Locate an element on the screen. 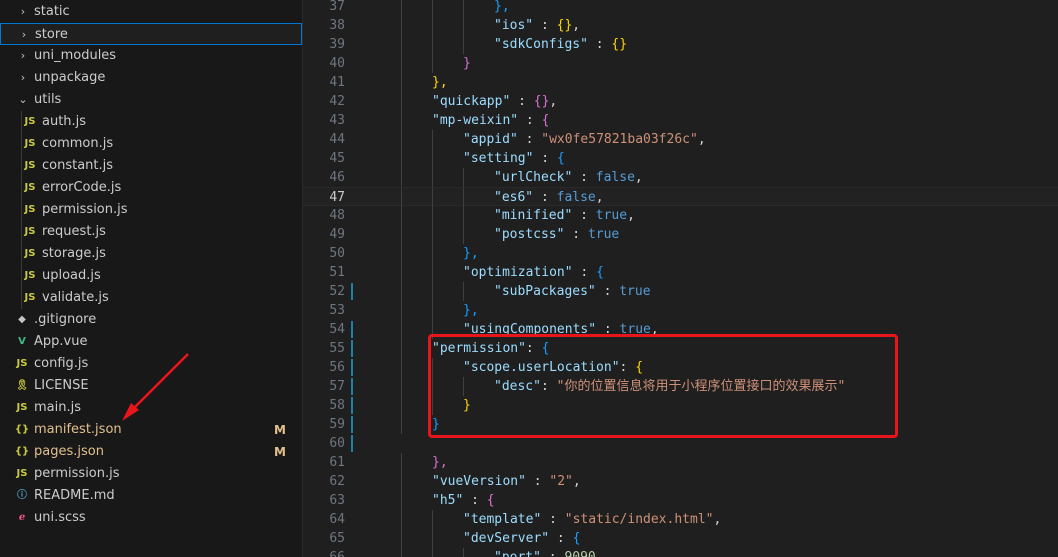 The width and height of the screenshot is (1058, 557). explorer-folder: › uni_modules is located at coordinates (151, 56).